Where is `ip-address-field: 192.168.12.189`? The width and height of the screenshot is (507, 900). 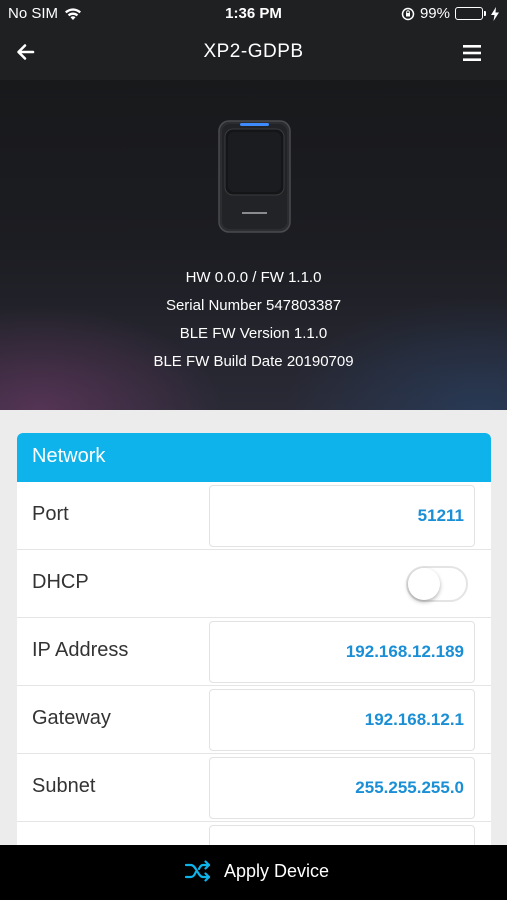
ip-address-field: 192.168.12.189 is located at coordinates (342, 652).